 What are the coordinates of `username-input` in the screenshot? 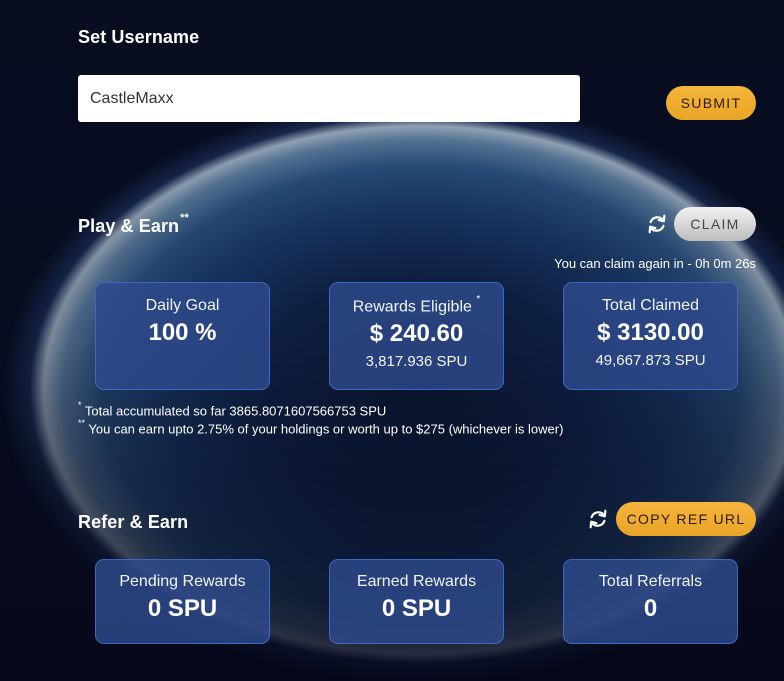 It's located at (329, 98).